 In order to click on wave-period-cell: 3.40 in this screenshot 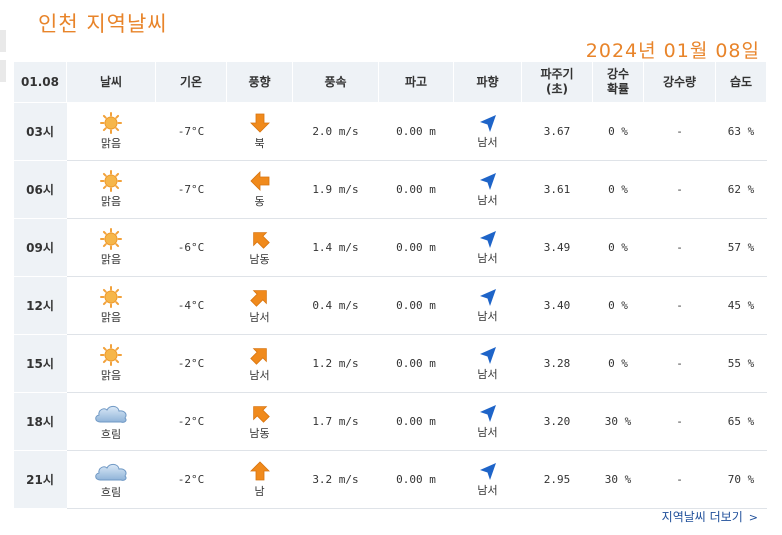, I will do `click(557, 305)`.